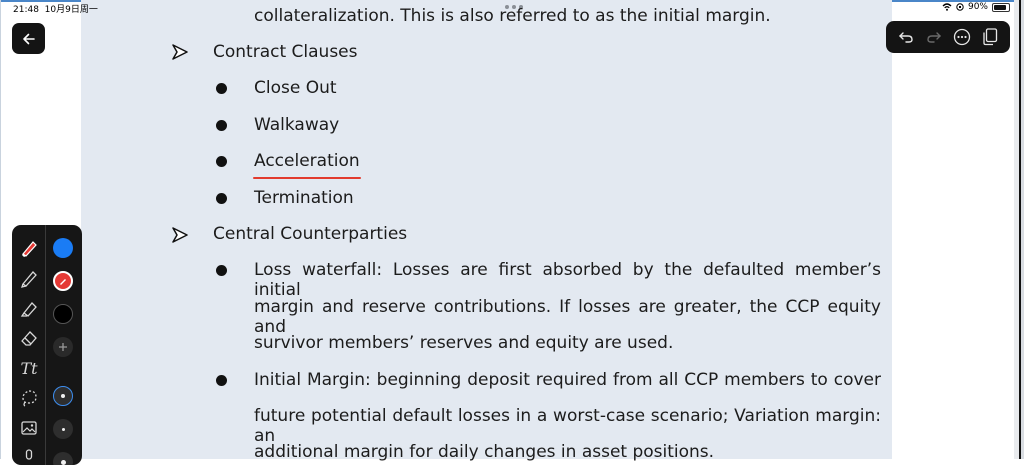  Describe the element at coordinates (307, 161) in the screenshot. I see `list-item: Acceleration` at that location.